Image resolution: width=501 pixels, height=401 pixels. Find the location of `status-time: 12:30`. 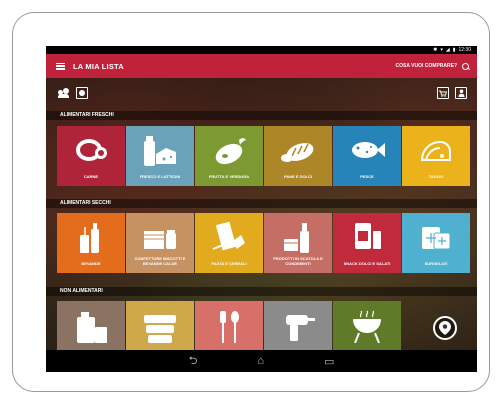

status-time: 12:30 is located at coordinates (464, 50).